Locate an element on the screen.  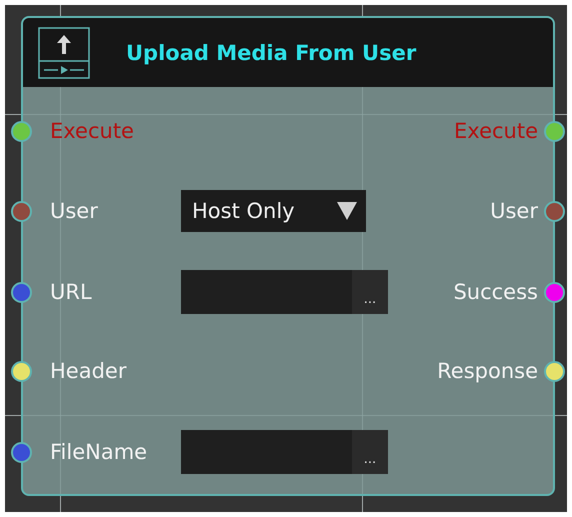
pin-label: FileName is located at coordinates (99, 452).